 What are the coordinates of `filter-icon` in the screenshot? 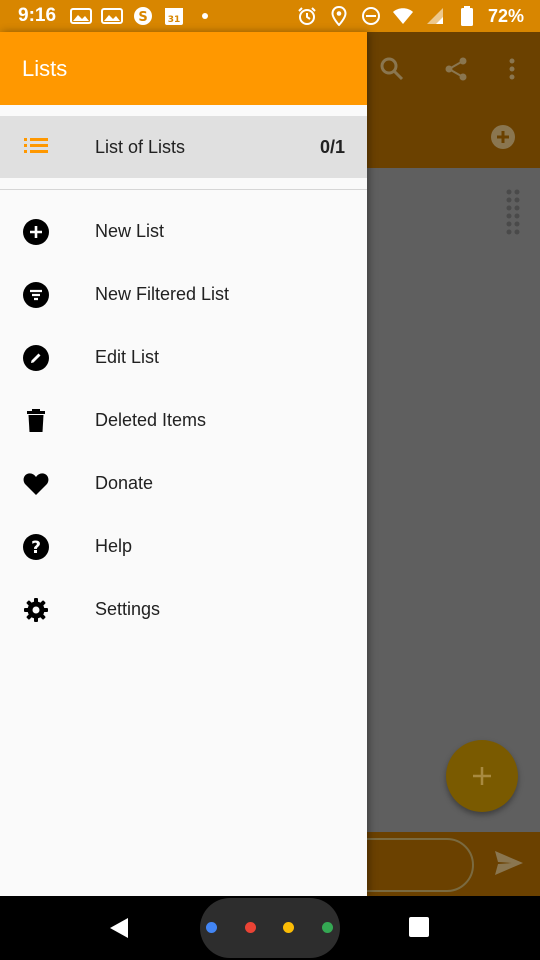 It's located at (36, 295).